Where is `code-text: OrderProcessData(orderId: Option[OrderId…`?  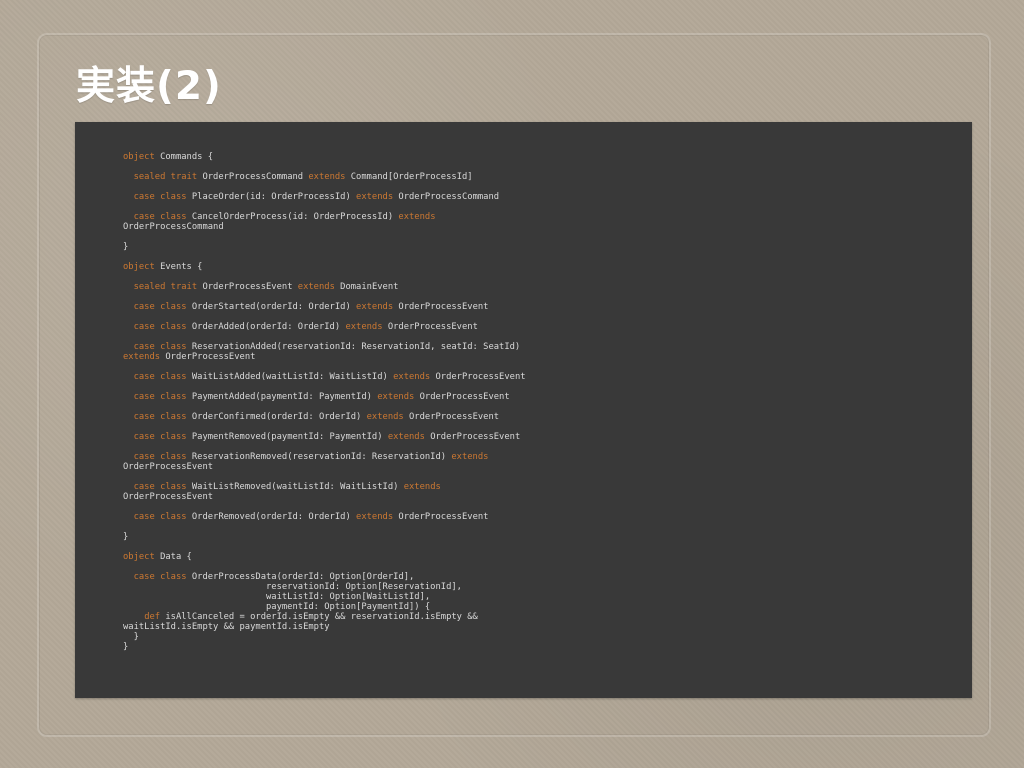
code-text: OrderProcessData(orderId: Option[OrderId… is located at coordinates (300, 577).